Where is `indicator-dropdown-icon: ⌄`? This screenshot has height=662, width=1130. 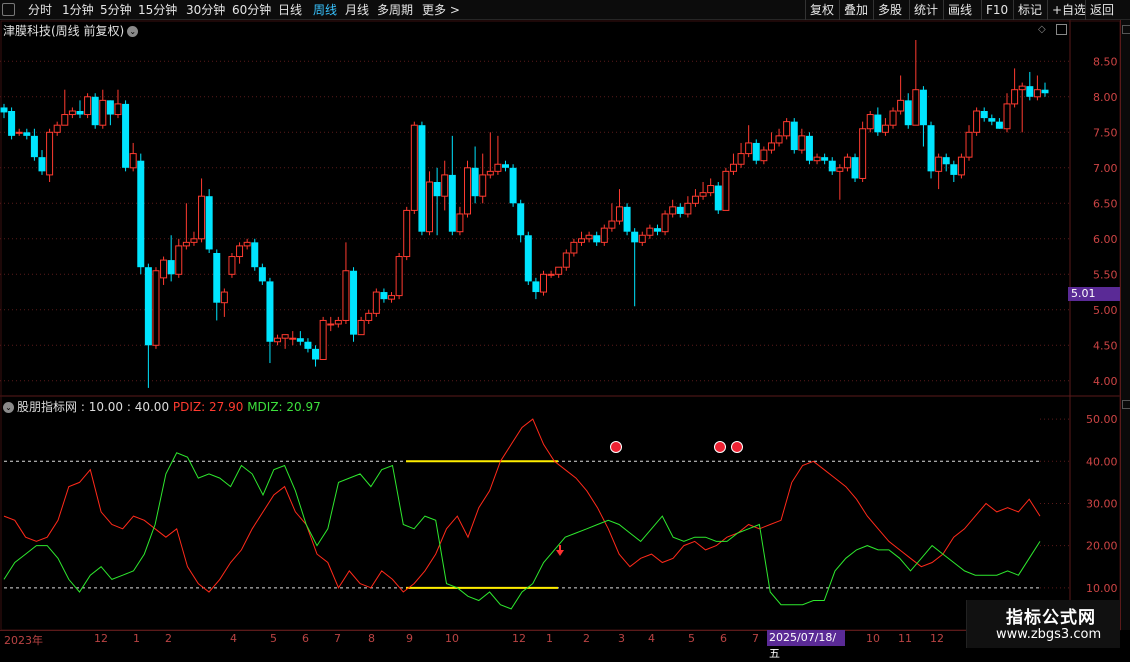 indicator-dropdown-icon: ⌄ is located at coordinates (8, 407).